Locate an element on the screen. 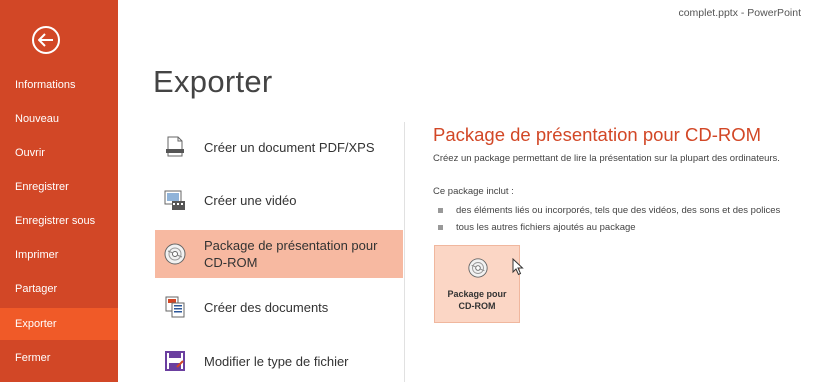  back-arrow-icon is located at coordinates (45, 40).